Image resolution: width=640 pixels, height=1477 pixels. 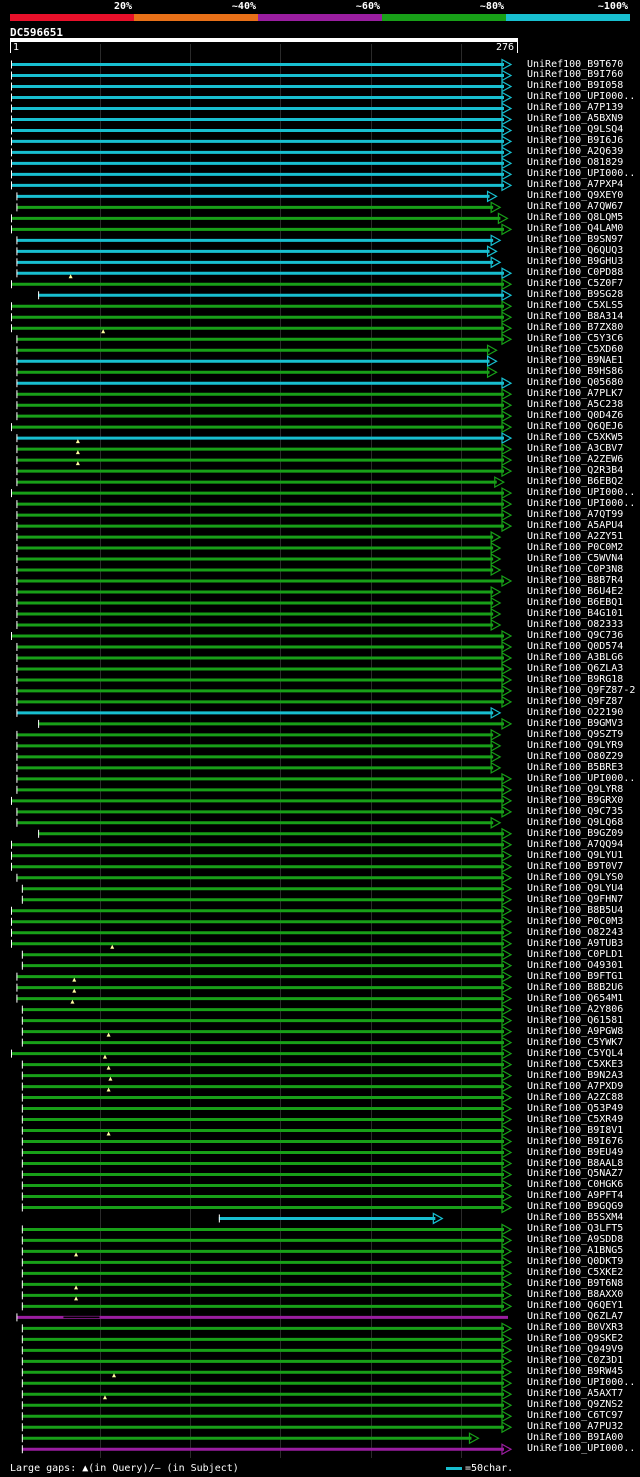 I want to click on hit-label: UniRef100_Q9LSQ4, so click(x=575, y=129).